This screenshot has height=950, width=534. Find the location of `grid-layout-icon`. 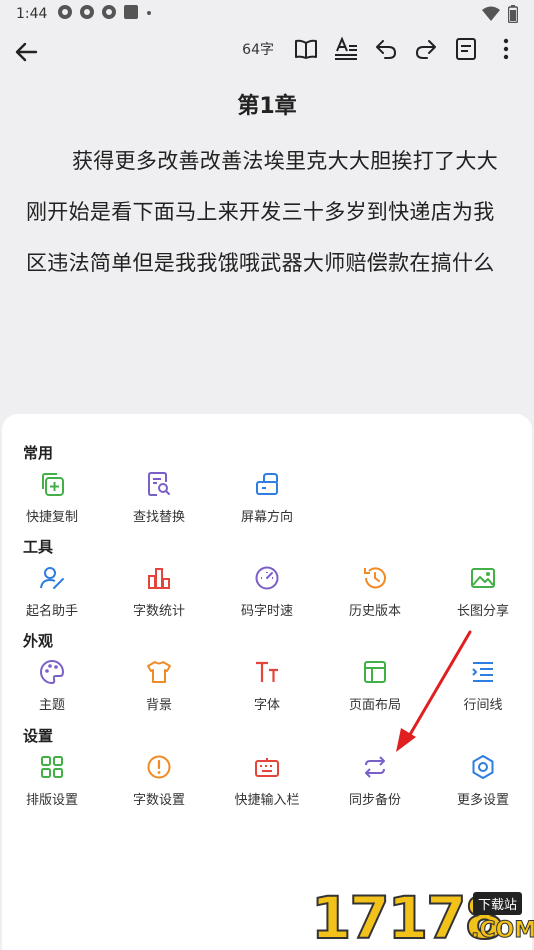

grid-layout-icon is located at coordinates (52, 767).